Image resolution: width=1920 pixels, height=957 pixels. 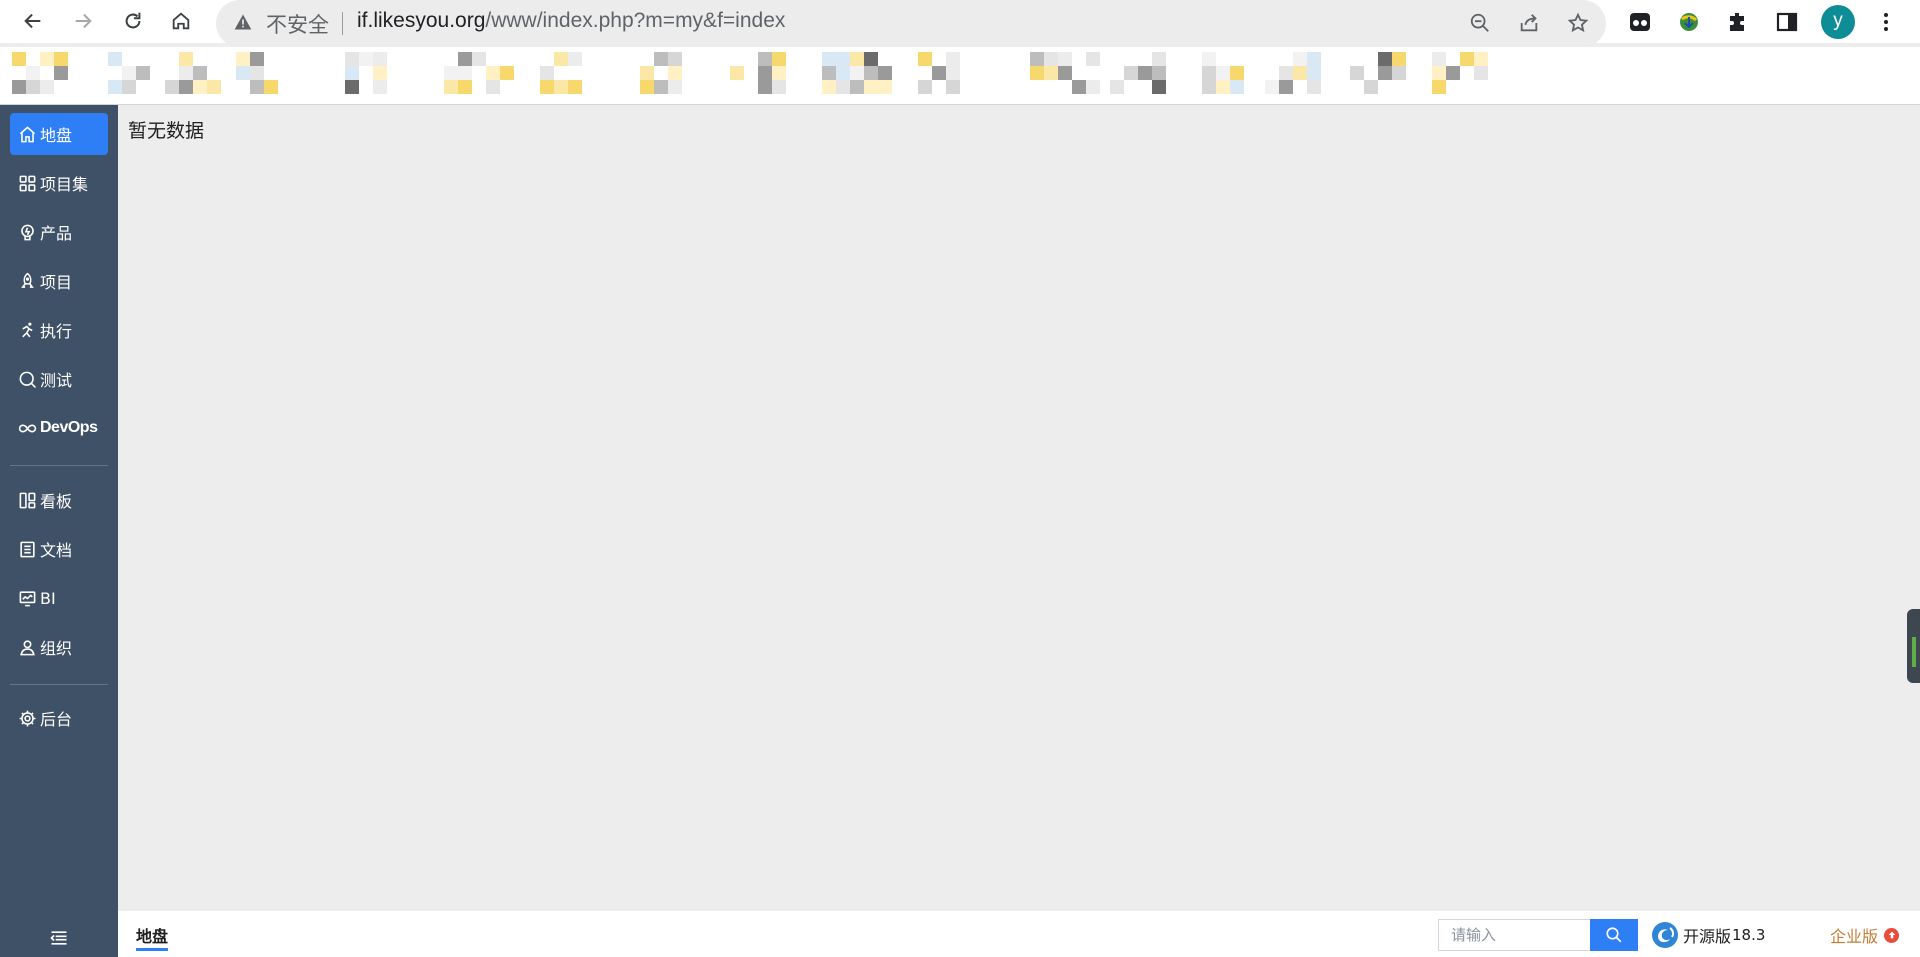 I want to click on sidebar-item-dashboard: 地盘, so click(x=59, y=134).